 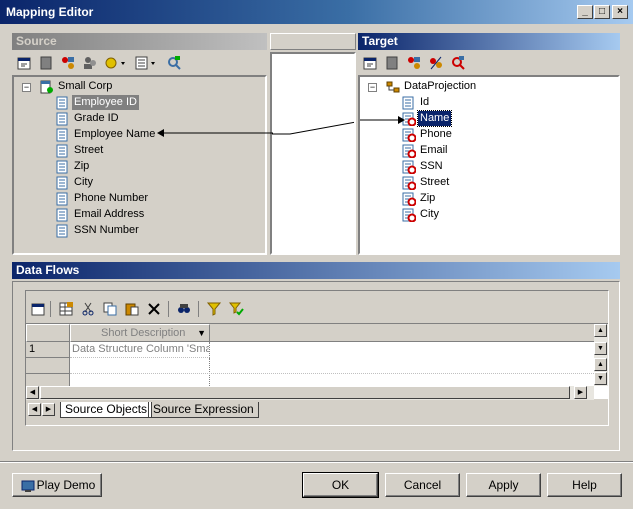 What do you see at coordinates (140, 87) in the screenshot?
I see `source-root: − Small Corp` at bounding box center [140, 87].